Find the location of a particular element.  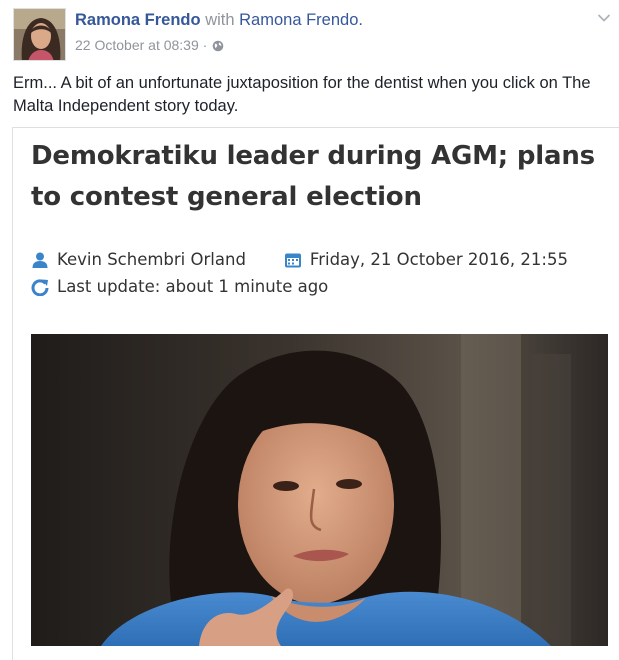

article-date-wrap: Friday, 21 October 2016, 21:55 is located at coordinates (426, 259).